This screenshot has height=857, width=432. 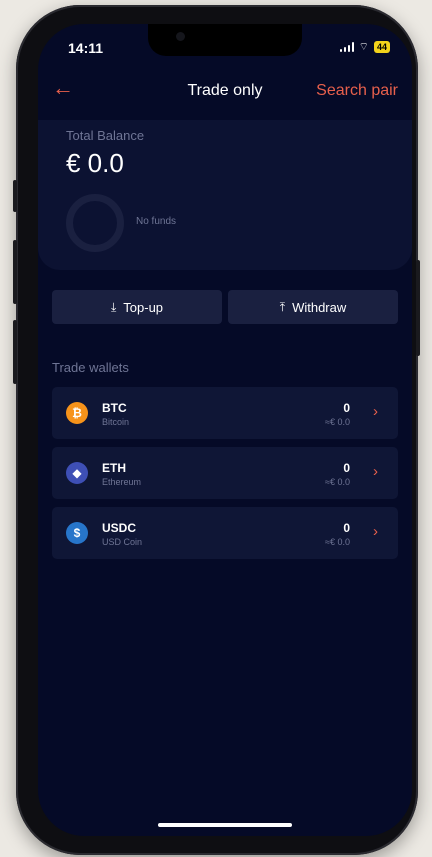 I want to click on balance-donut-chart, so click(x=95, y=223).